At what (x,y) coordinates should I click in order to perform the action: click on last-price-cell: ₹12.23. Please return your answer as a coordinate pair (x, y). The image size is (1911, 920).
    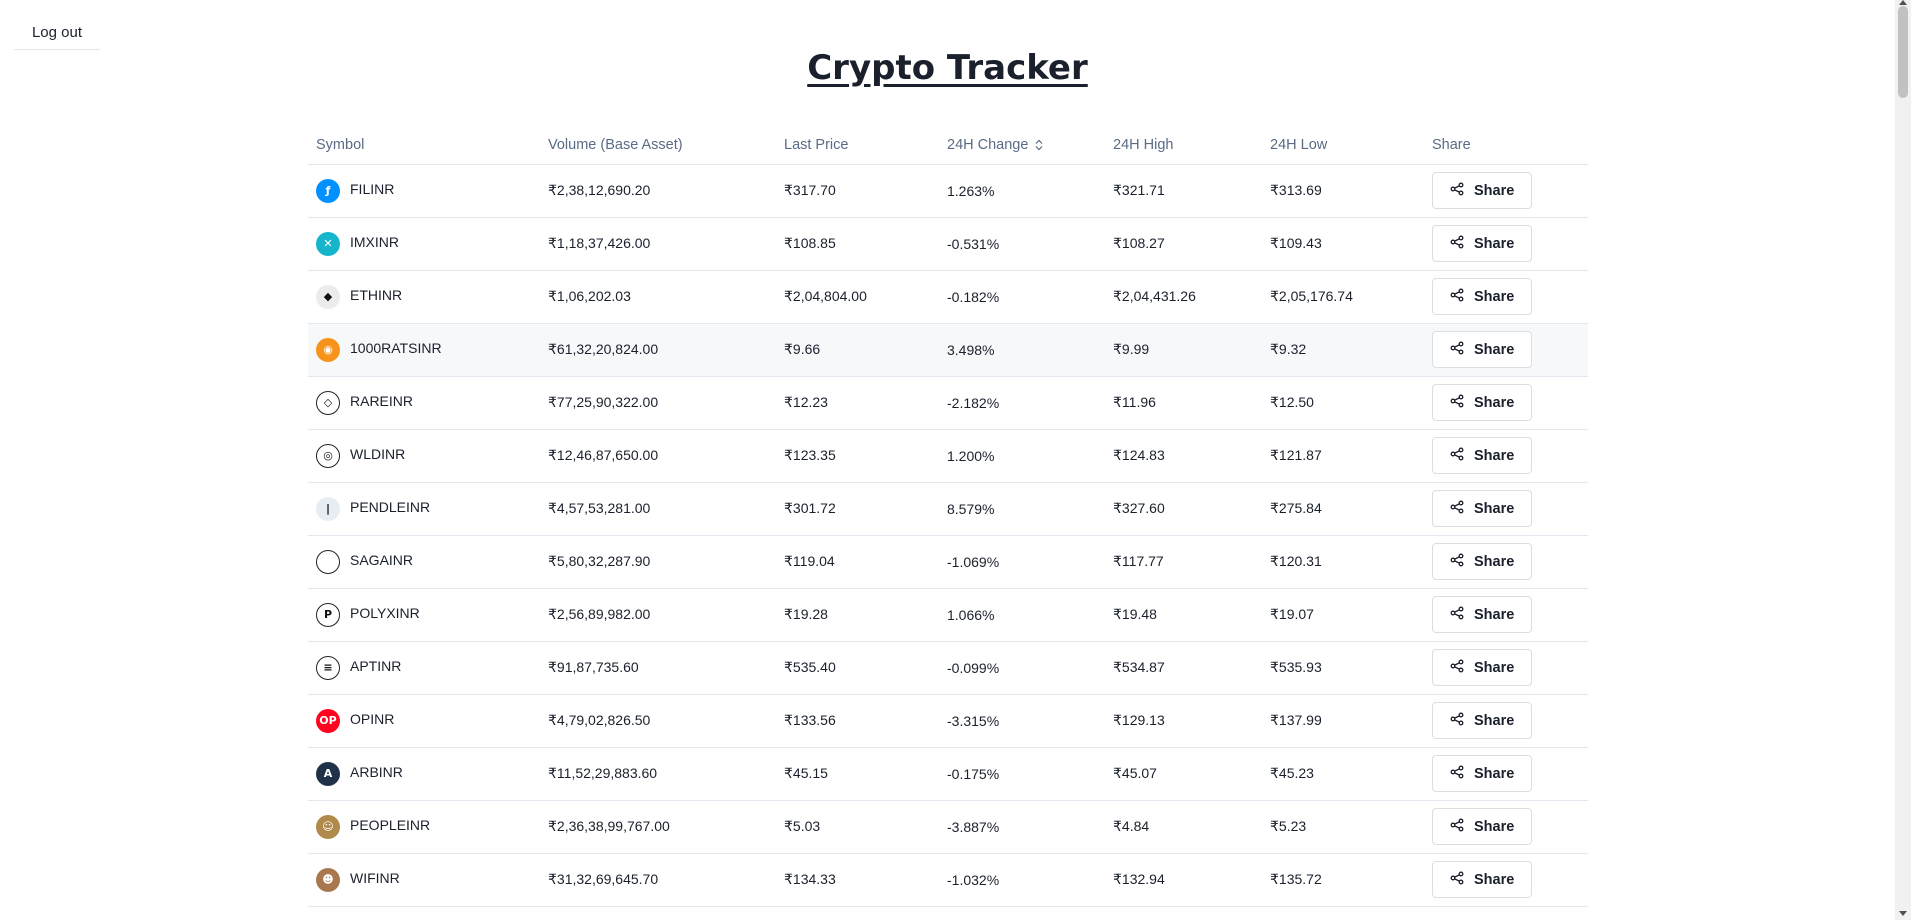
    Looking at the image, I should click on (857, 403).